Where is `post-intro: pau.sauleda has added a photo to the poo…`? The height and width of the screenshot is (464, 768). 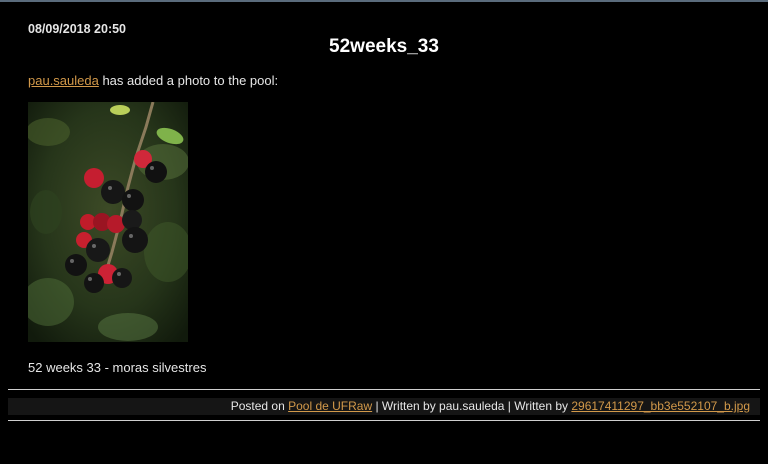 post-intro: pau.sauleda has added a photo to the poo… is located at coordinates (153, 80).